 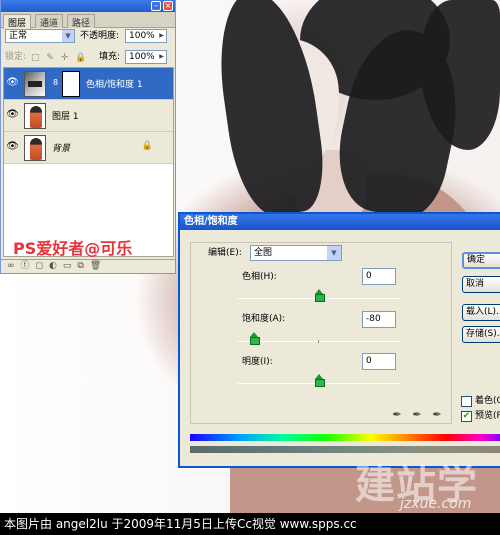 I want to click on lightness-input: 0, so click(x=379, y=361).